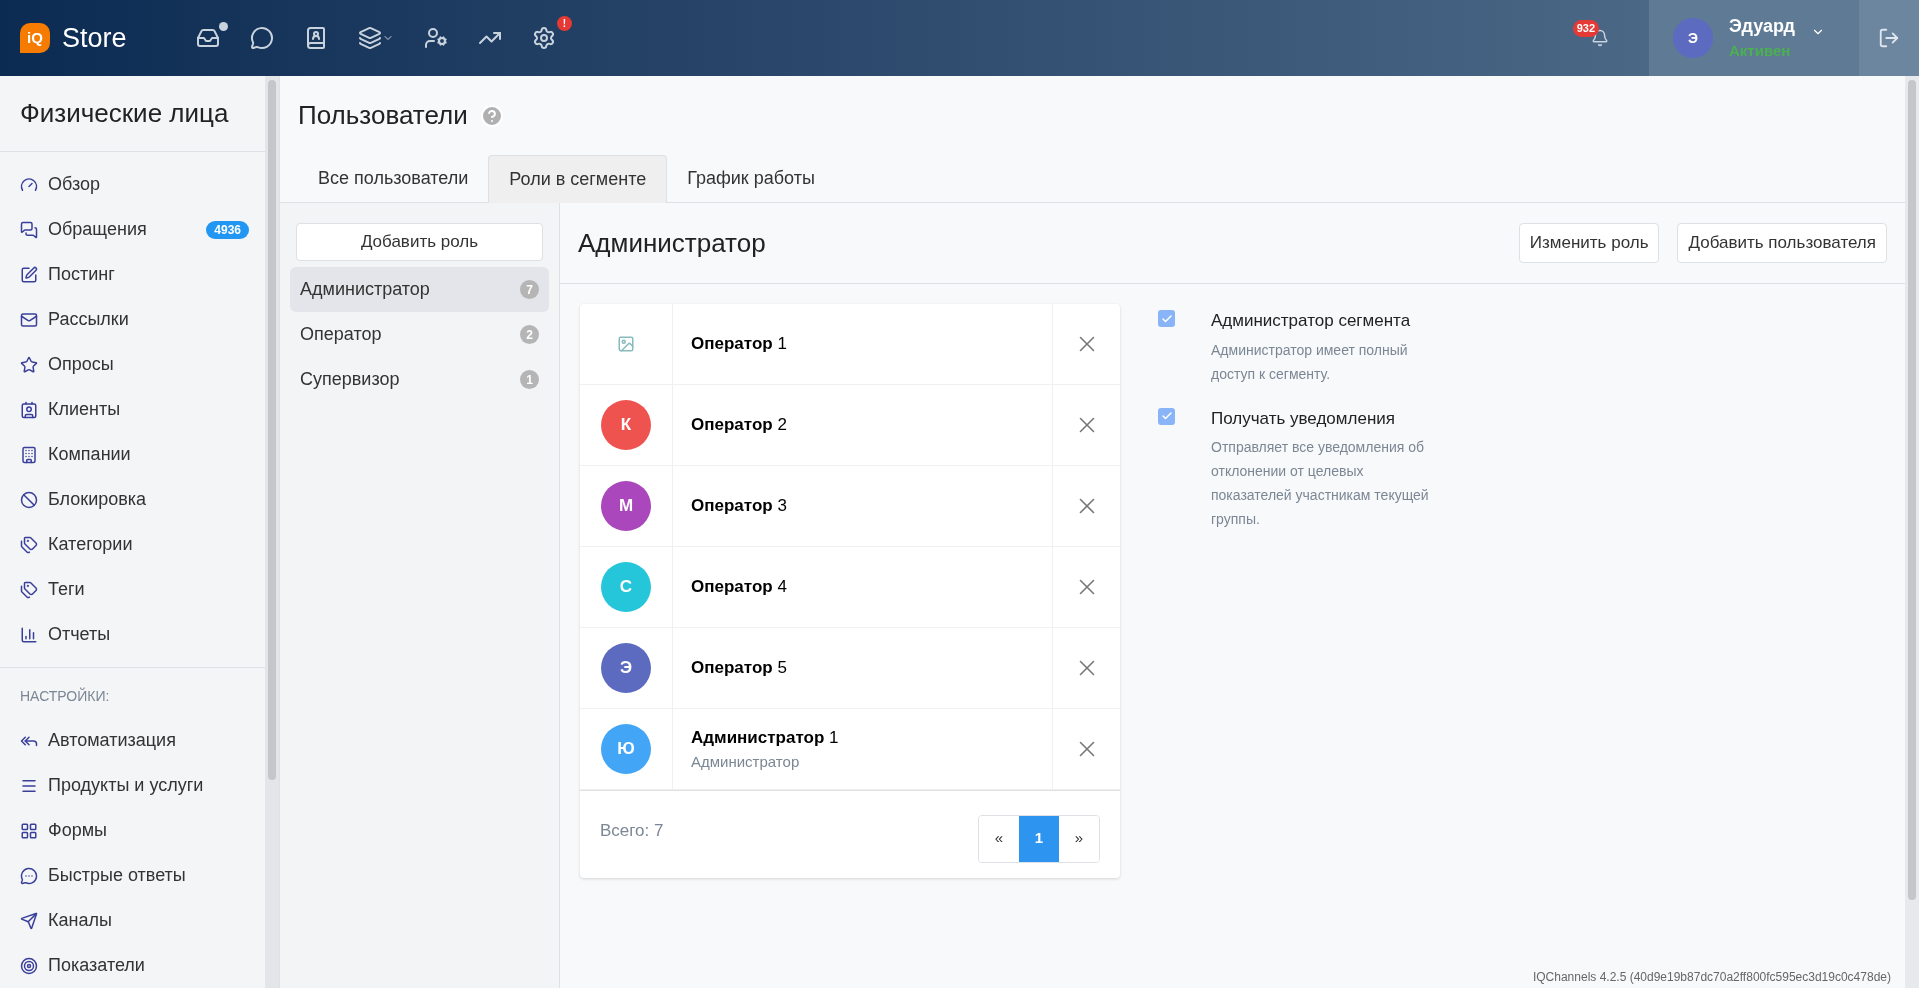 The image size is (1919, 988). What do you see at coordinates (227, 229) in the screenshot?
I see `count-badge: 4936` at bounding box center [227, 229].